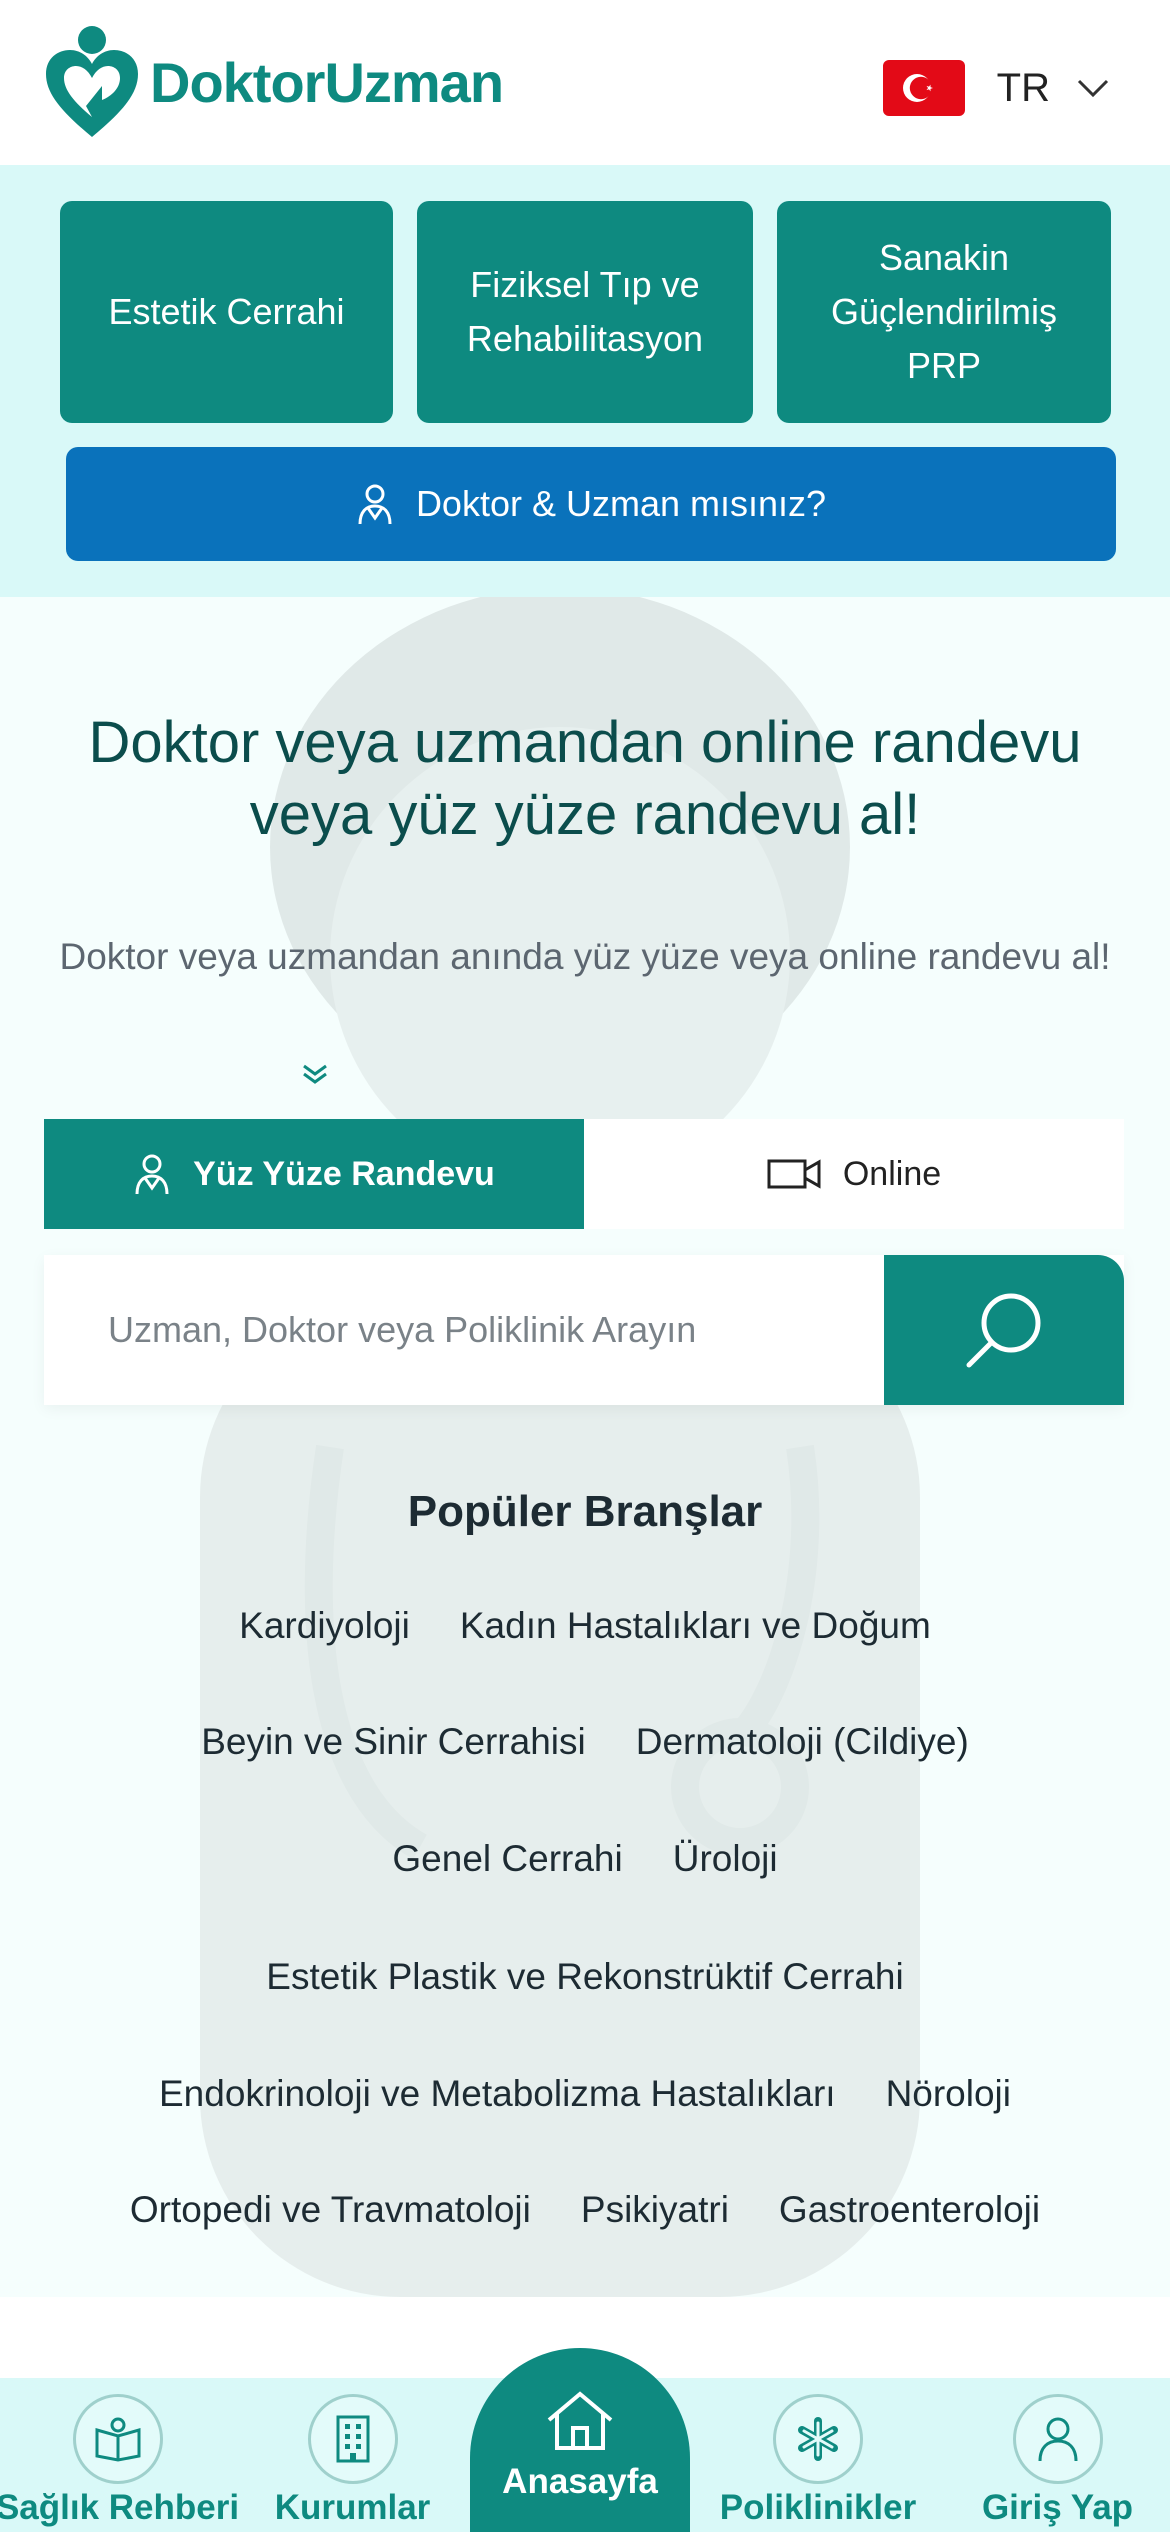 This screenshot has height=2532, width=1170. I want to click on doctor-register-label: Doktor & Uzman mısınız?, so click(621, 503).